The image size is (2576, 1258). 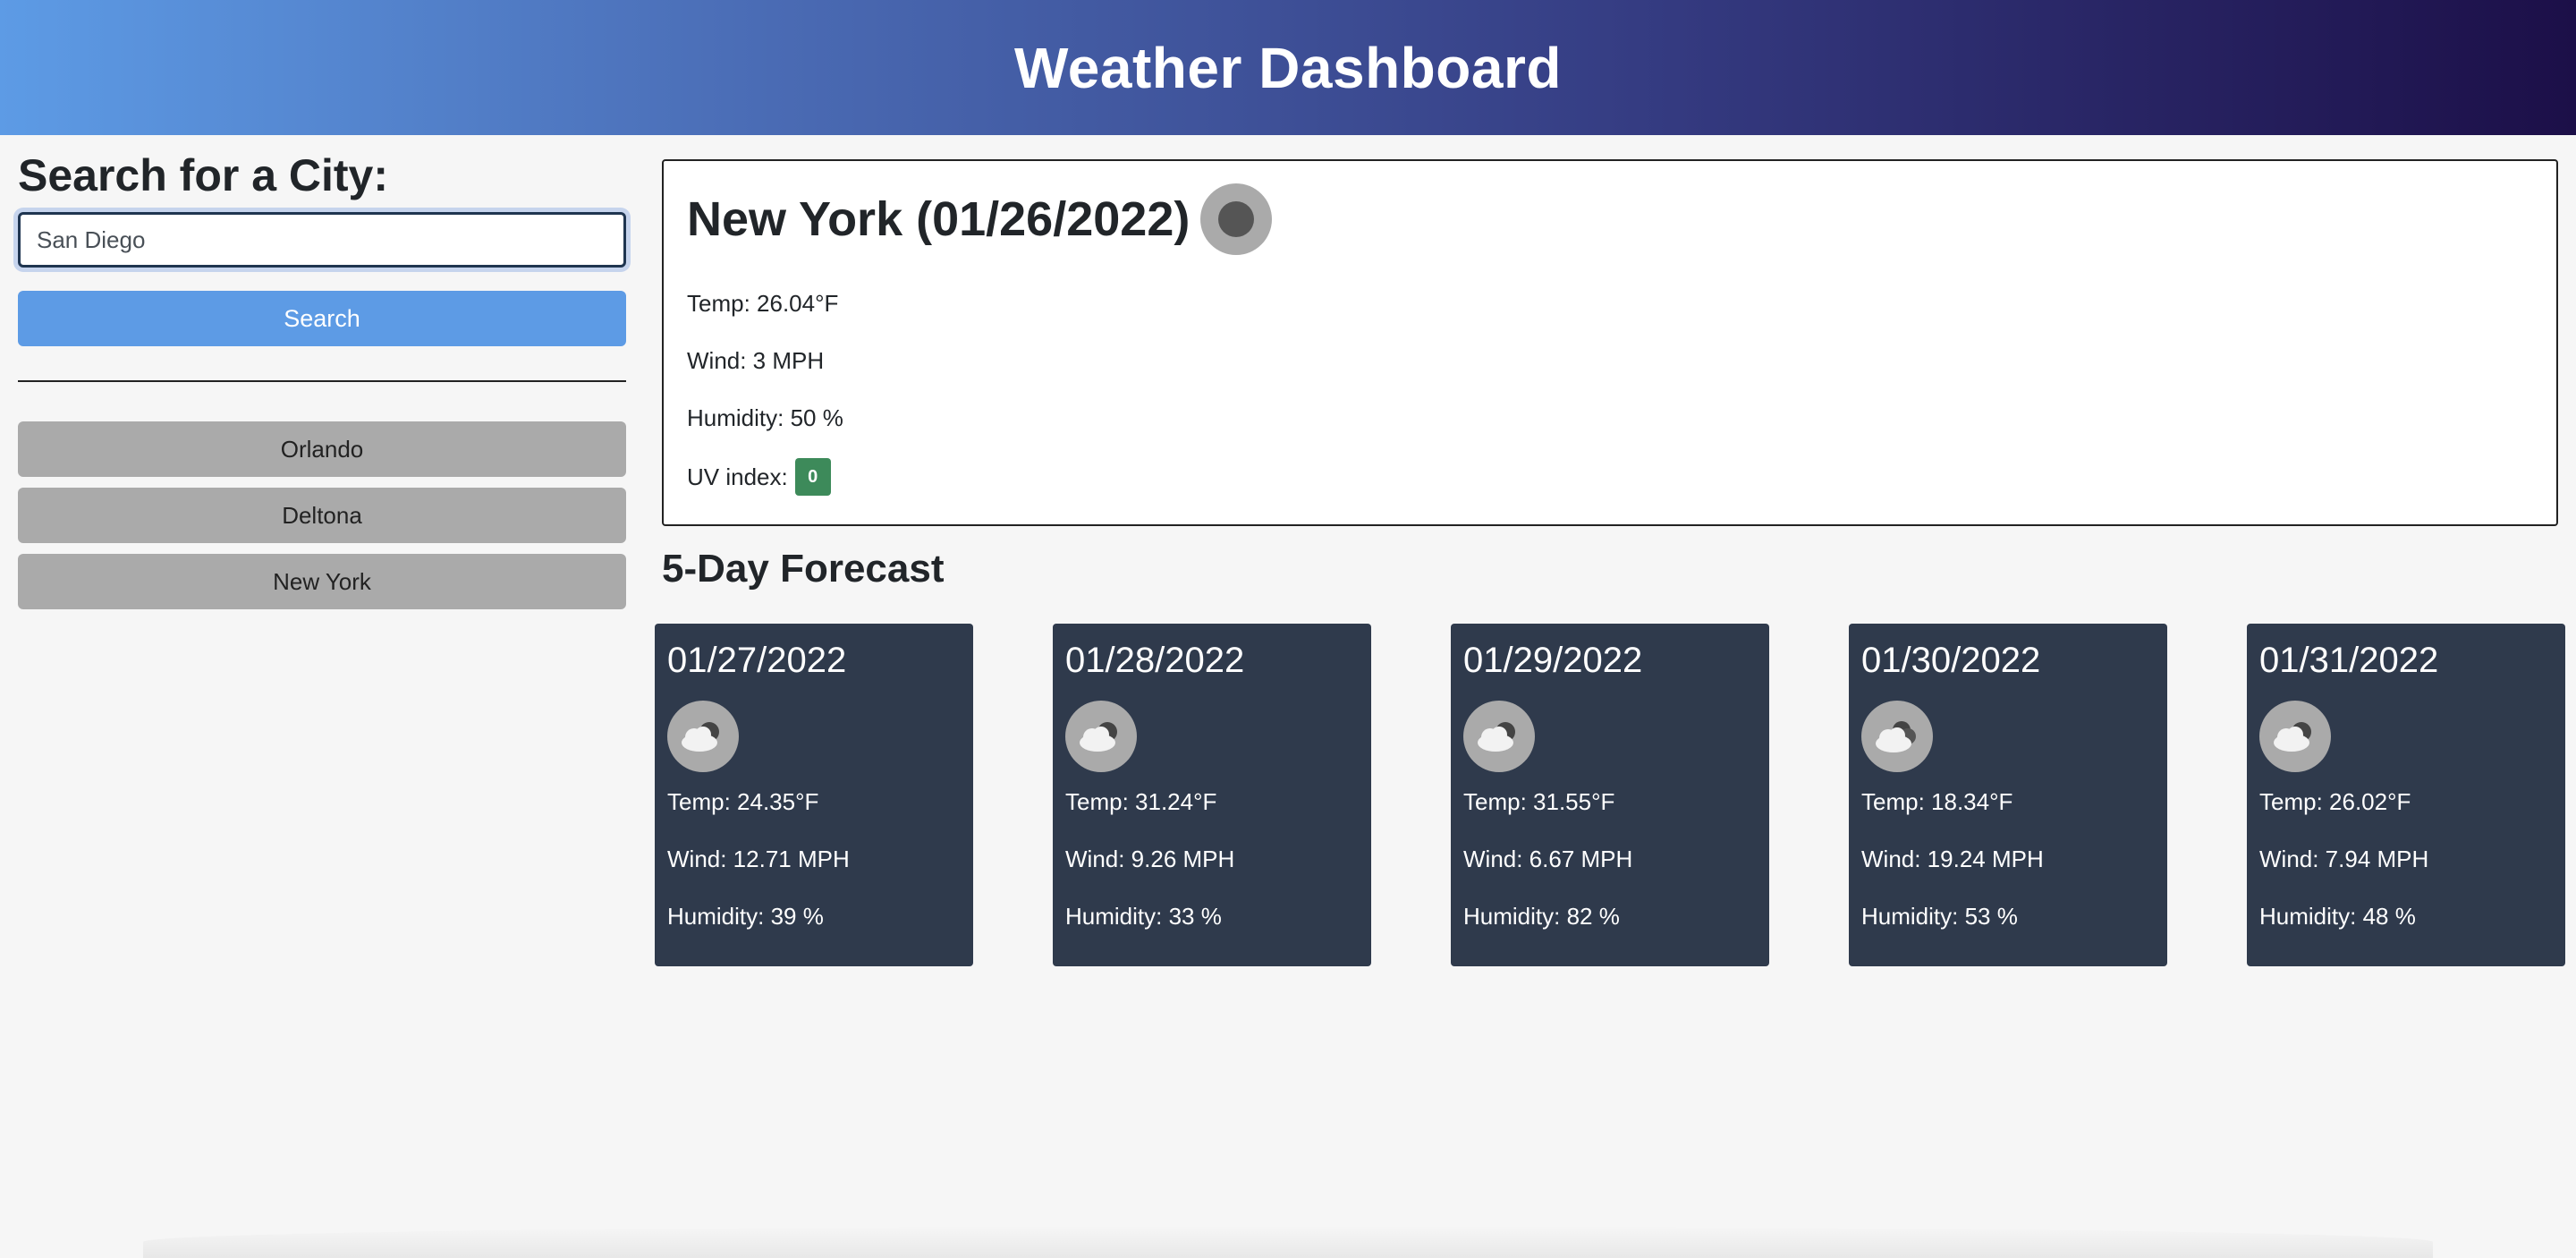 What do you see at coordinates (758, 859) in the screenshot?
I see `forecast-wind: Wind: 12.71 MPH` at bounding box center [758, 859].